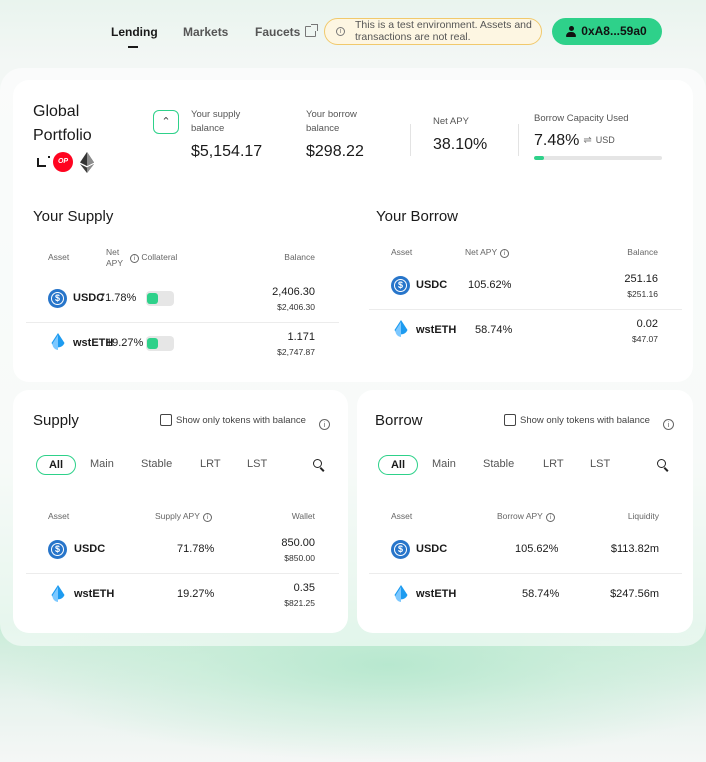 The width and height of the screenshot is (706, 762). Describe the element at coordinates (133, 47) in the screenshot. I see `nav-active-indicator` at that location.